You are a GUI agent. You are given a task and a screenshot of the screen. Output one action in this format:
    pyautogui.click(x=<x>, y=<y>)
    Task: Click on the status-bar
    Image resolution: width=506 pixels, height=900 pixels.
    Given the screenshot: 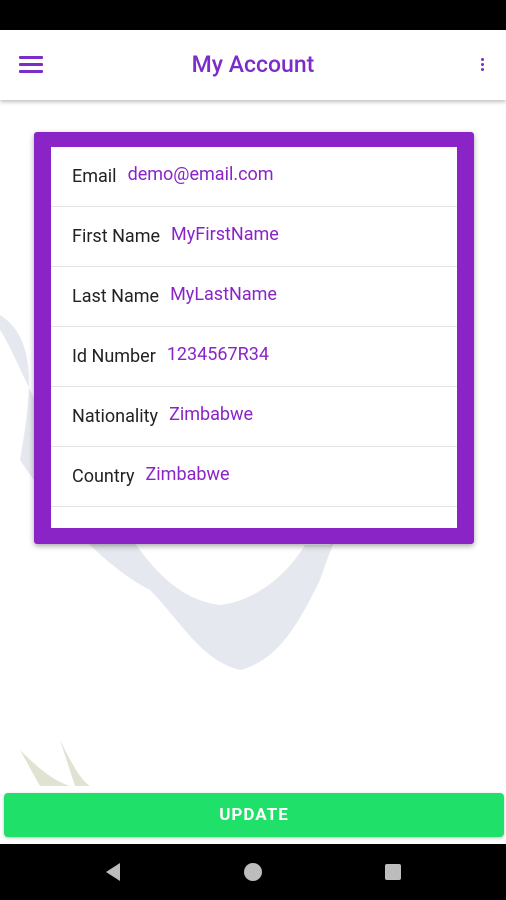 What is the action you would take?
    pyautogui.click(x=253, y=15)
    